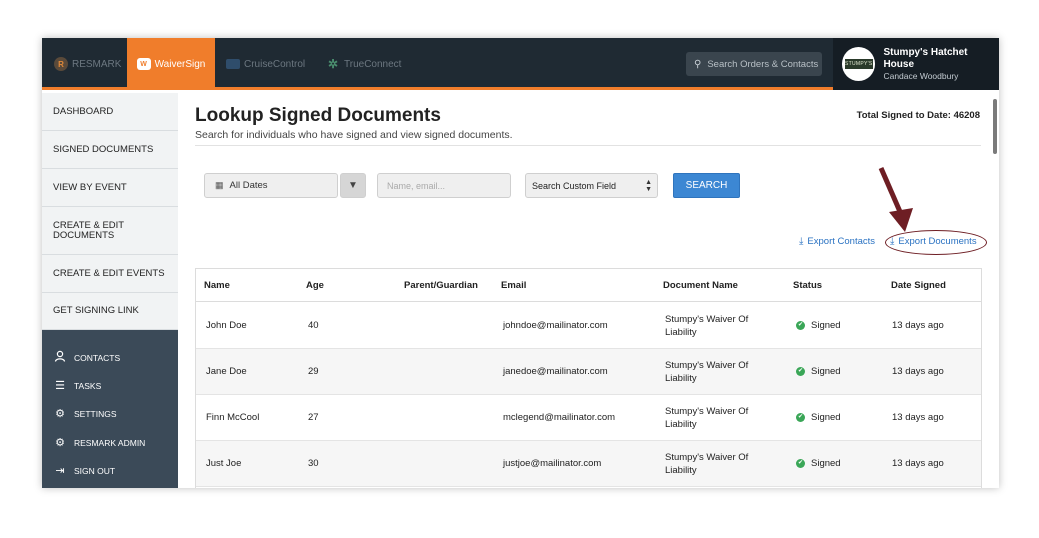  I want to click on sidebar-item-label: RESMARK ADMIN, so click(110, 442).